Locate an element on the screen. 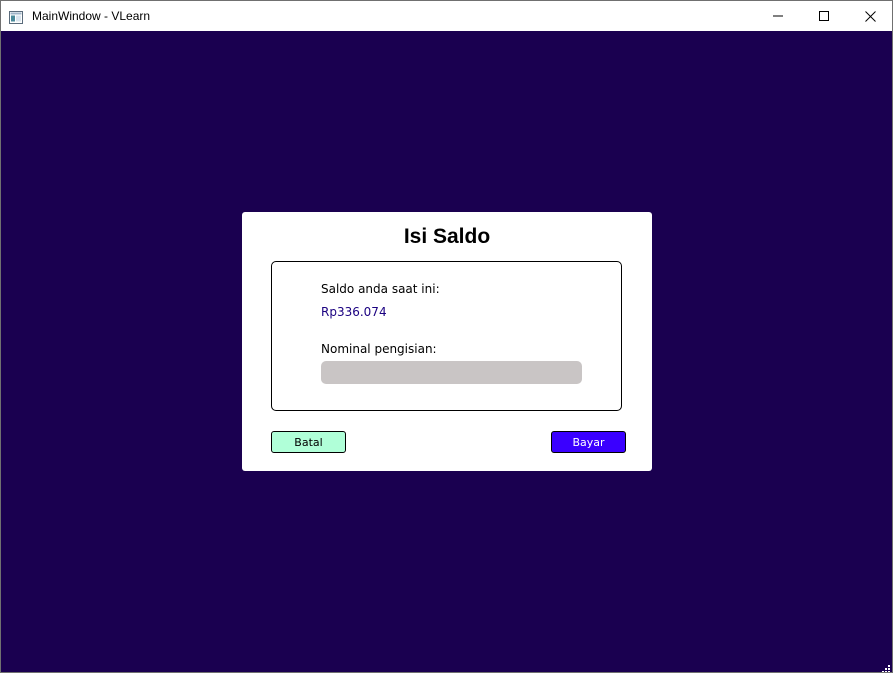  nominal-input is located at coordinates (451, 372).